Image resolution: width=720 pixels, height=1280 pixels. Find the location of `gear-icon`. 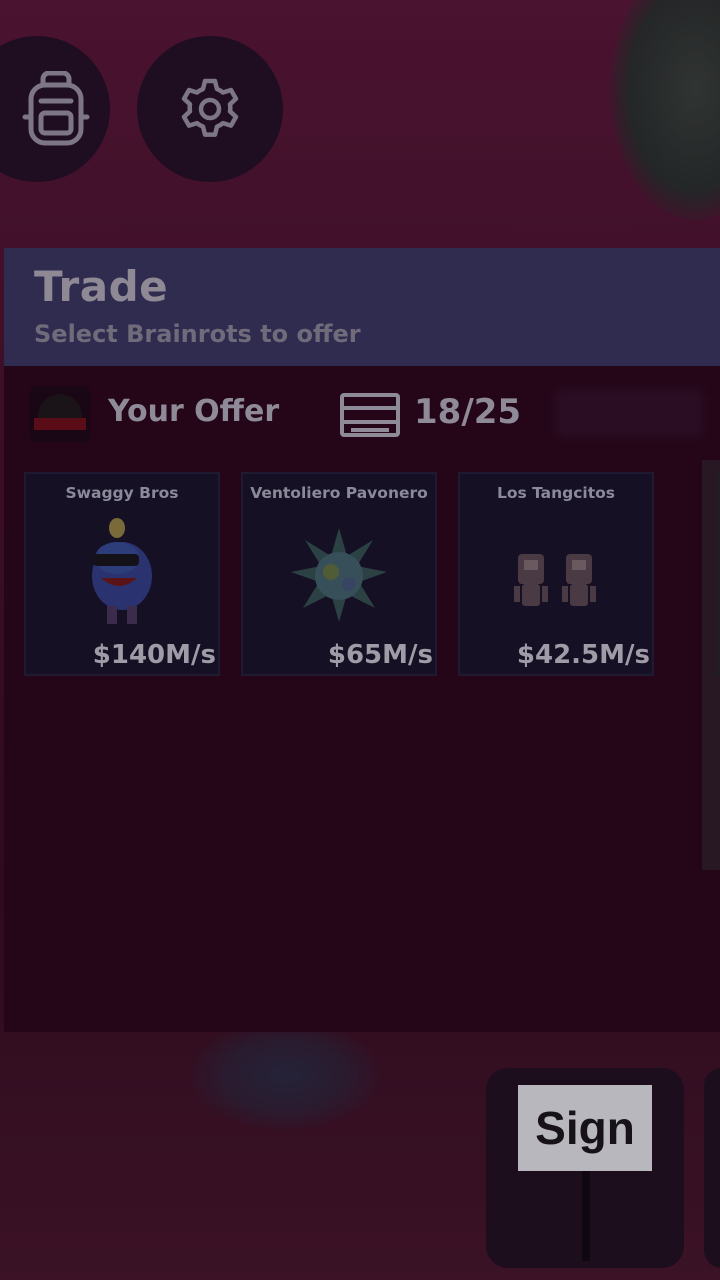

gear-icon is located at coordinates (210, 109).